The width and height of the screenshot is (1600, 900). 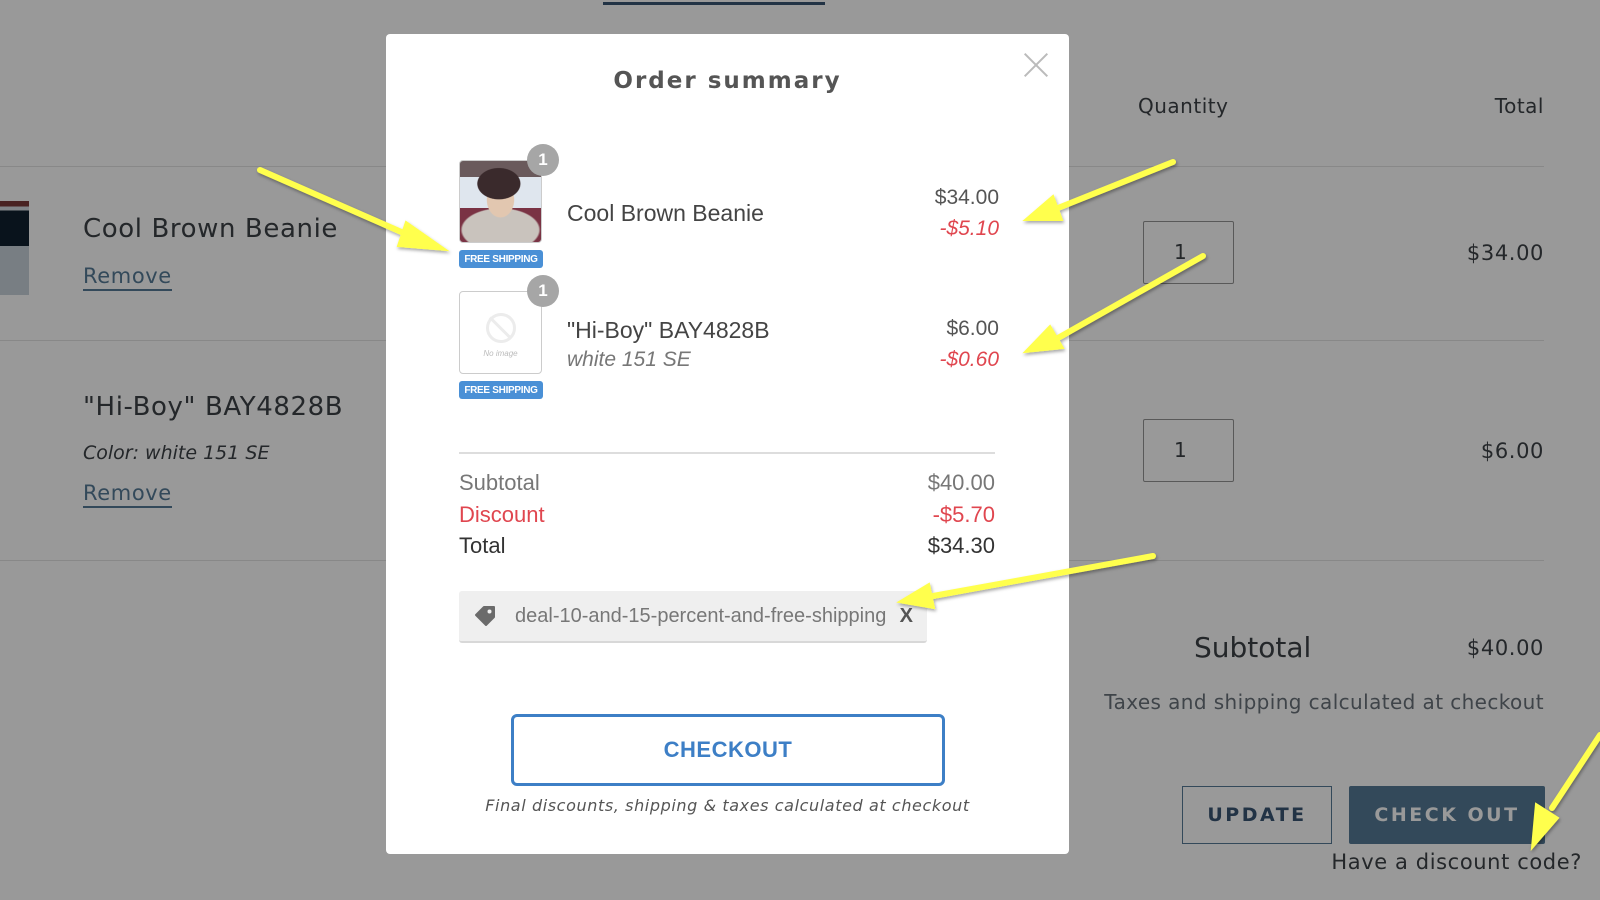 What do you see at coordinates (499, 482) in the screenshot?
I see `subtotal-label: Subtotal` at bounding box center [499, 482].